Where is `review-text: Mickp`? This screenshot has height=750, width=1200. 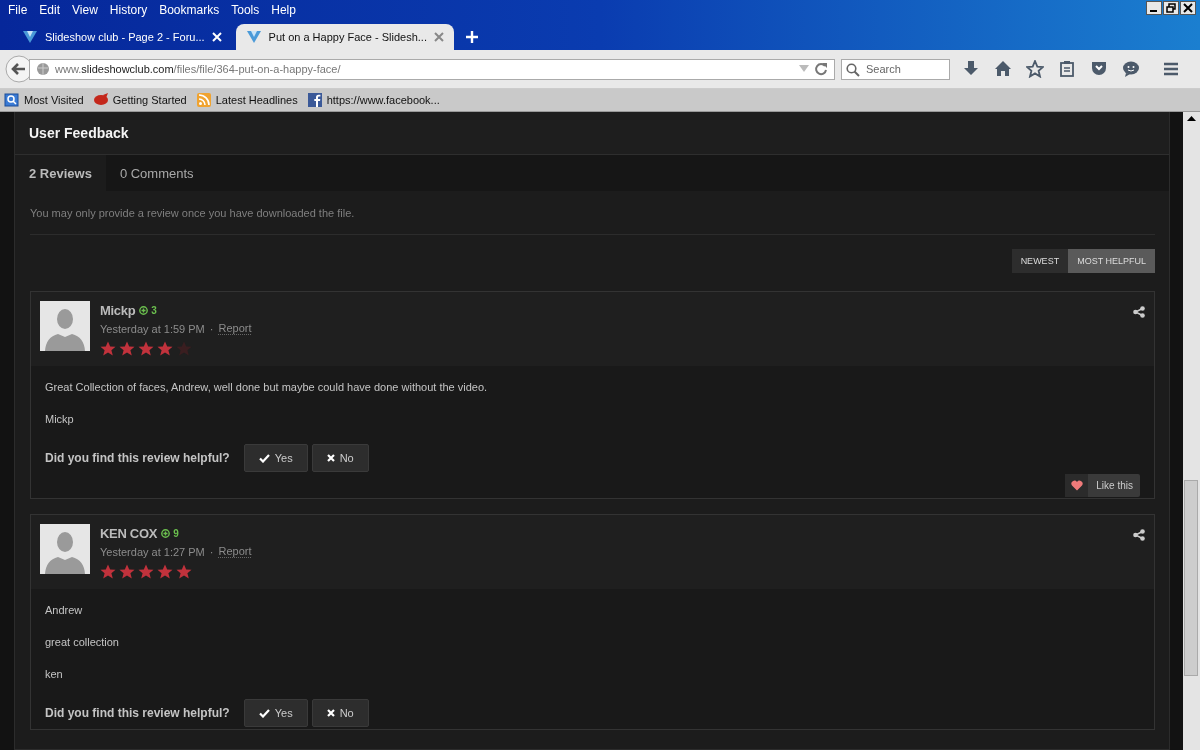
review-text: Mickp is located at coordinates (60, 419).